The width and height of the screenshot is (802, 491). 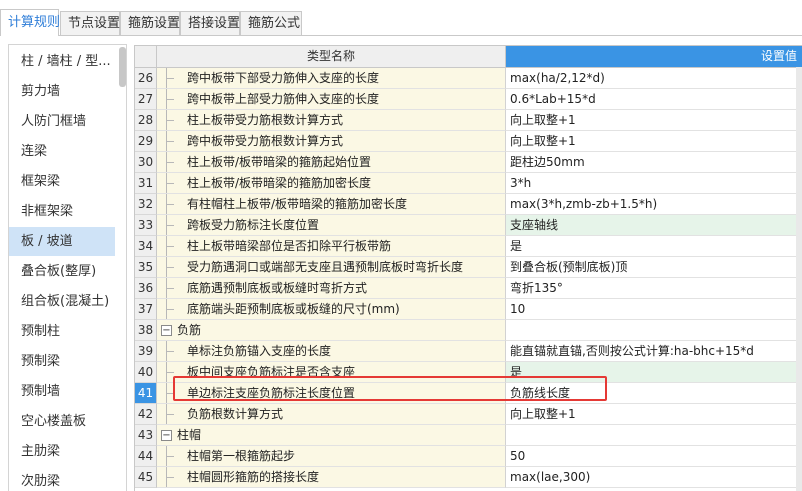 What do you see at coordinates (62, 241) in the screenshot?
I see `sidebar-item: 板 / 坡道` at bounding box center [62, 241].